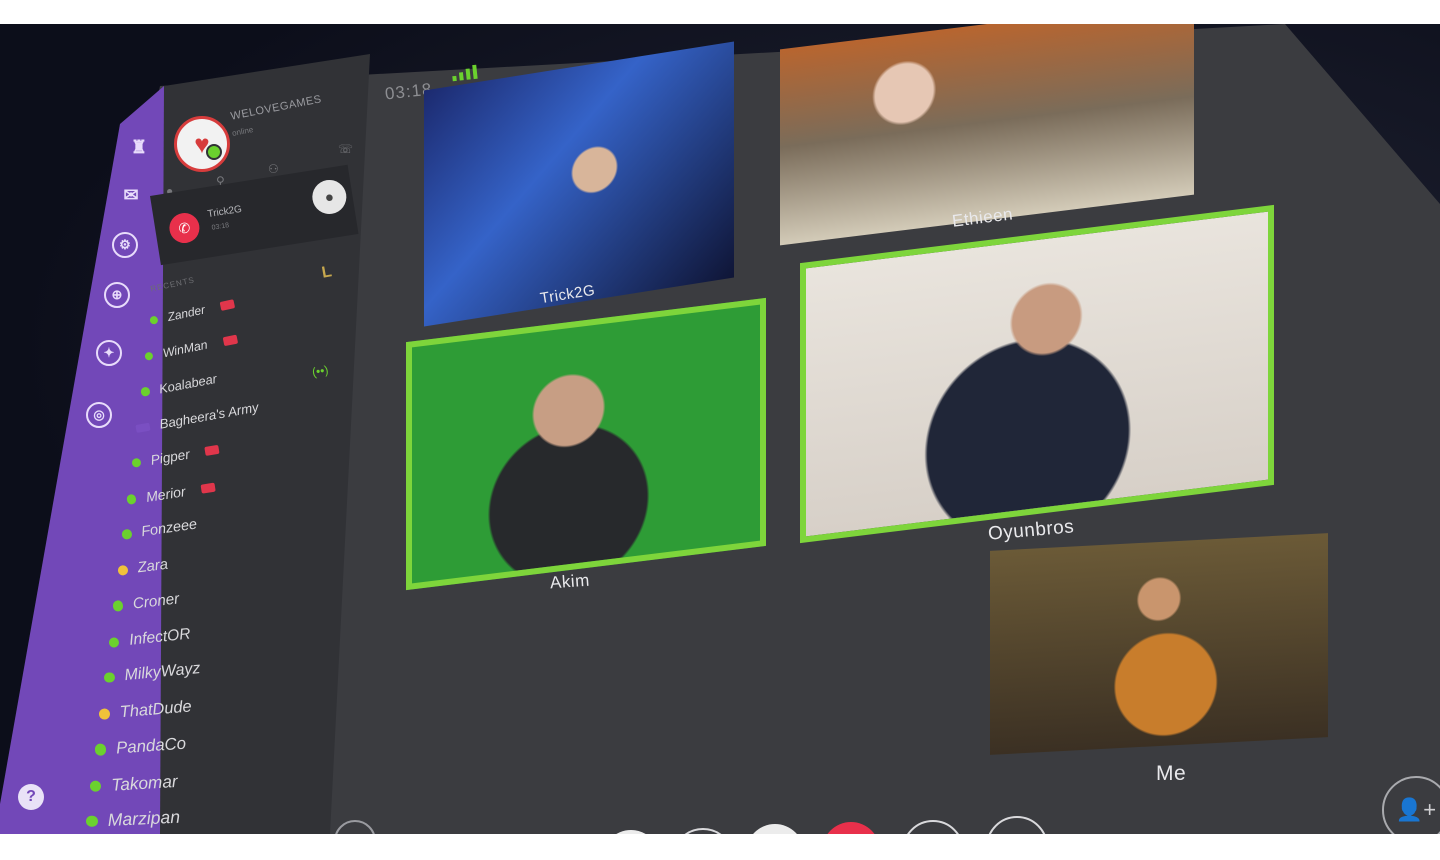 This screenshot has width=1440, height=860. I want to click on online-status-dot, so click(214, 152).